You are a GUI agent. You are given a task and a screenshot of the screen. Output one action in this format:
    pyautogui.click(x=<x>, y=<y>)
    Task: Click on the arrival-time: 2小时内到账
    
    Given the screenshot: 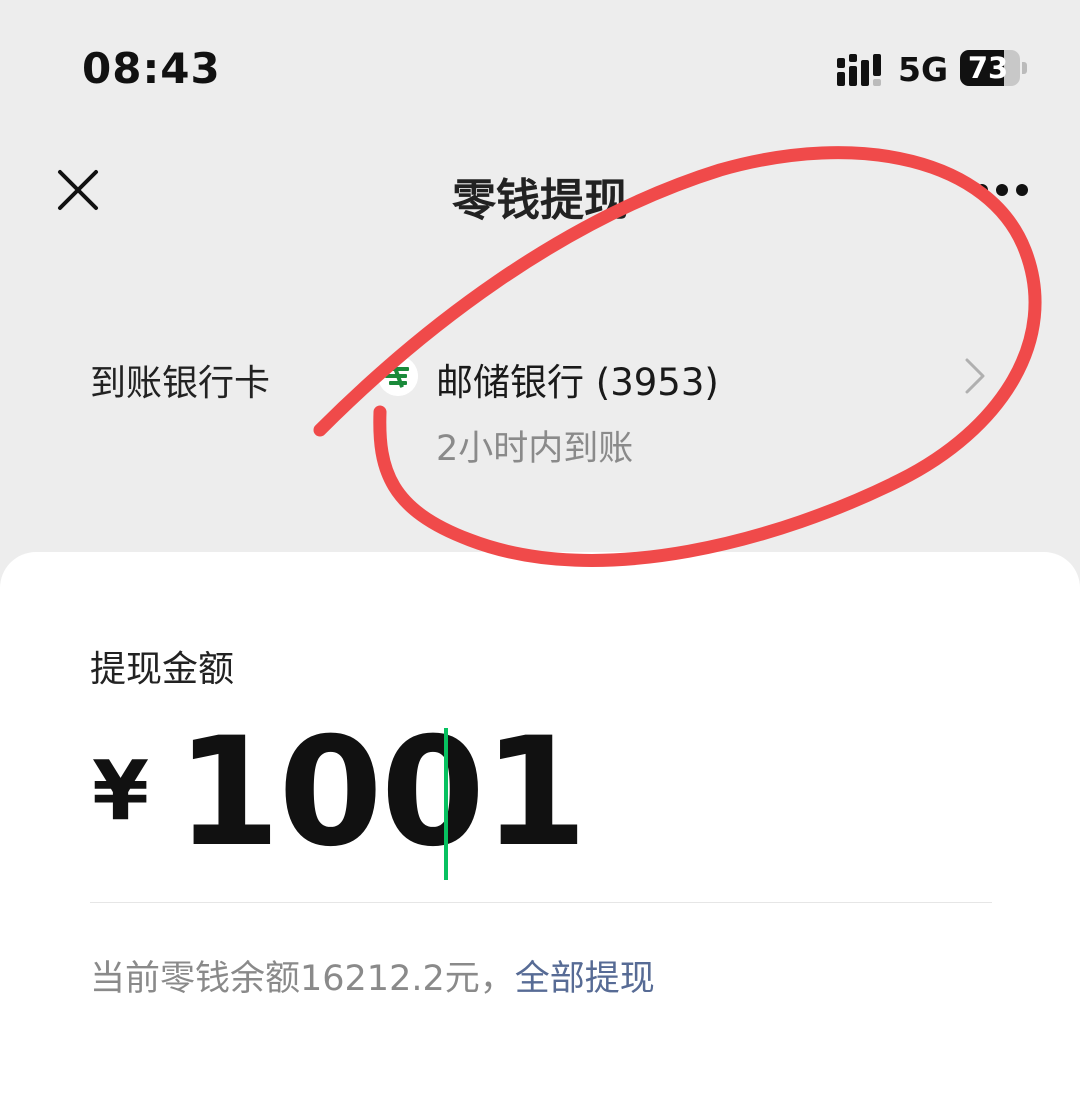 What is the action you would take?
    pyautogui.click(x=535, y=449)
    